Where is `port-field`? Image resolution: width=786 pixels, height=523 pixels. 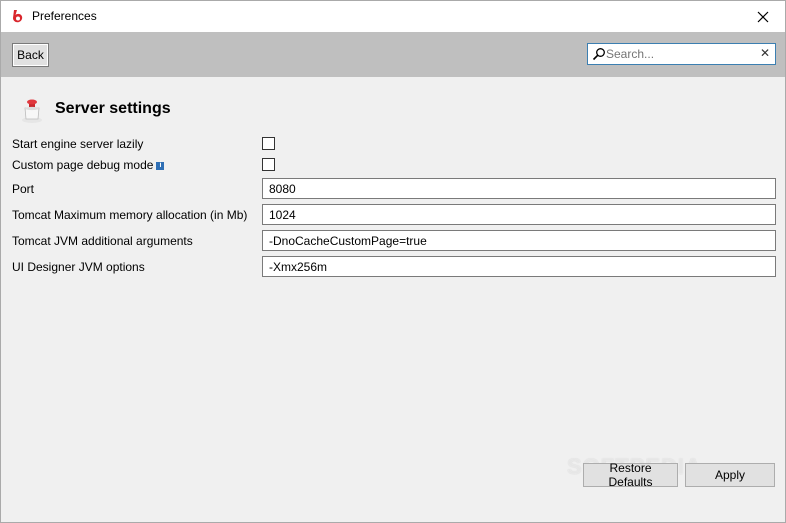 port-field is located at coordinates (519, 188).